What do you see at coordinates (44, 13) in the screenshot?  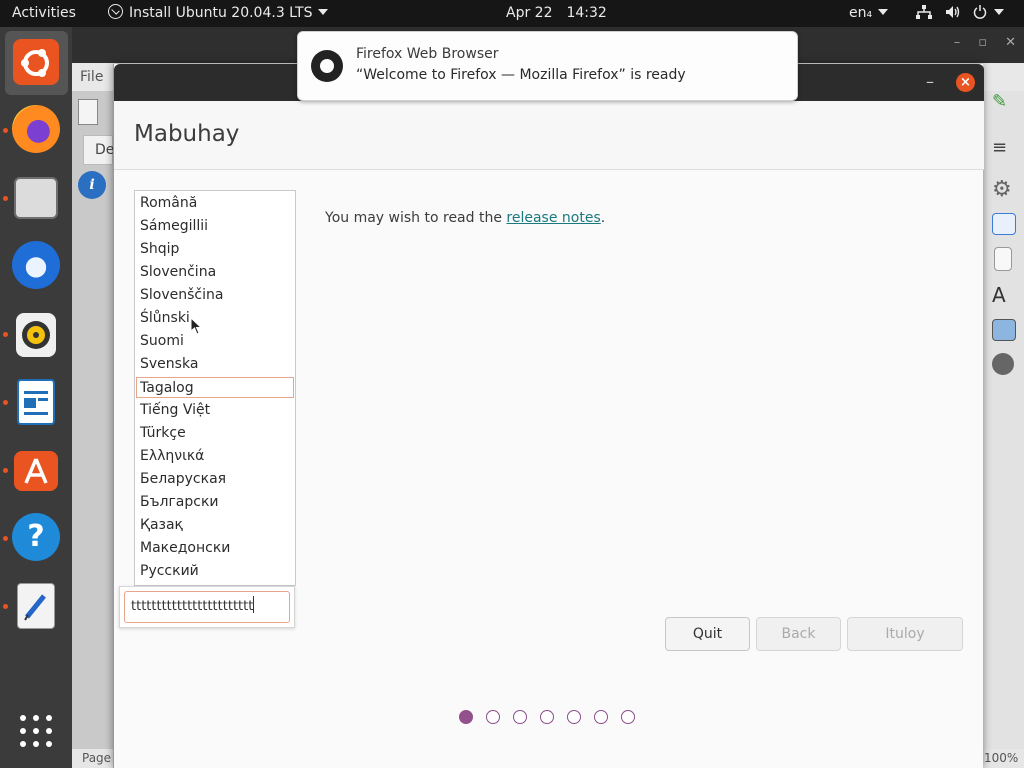 I see `activities-button: Activities` at bounding box center [44, 13].